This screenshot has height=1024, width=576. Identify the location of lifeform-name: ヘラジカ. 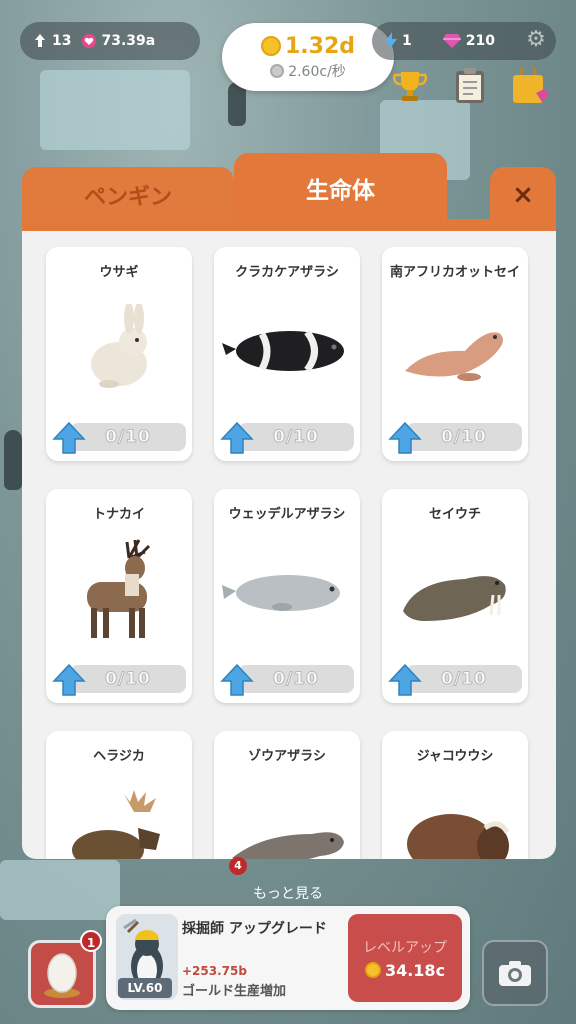
(119, 756).